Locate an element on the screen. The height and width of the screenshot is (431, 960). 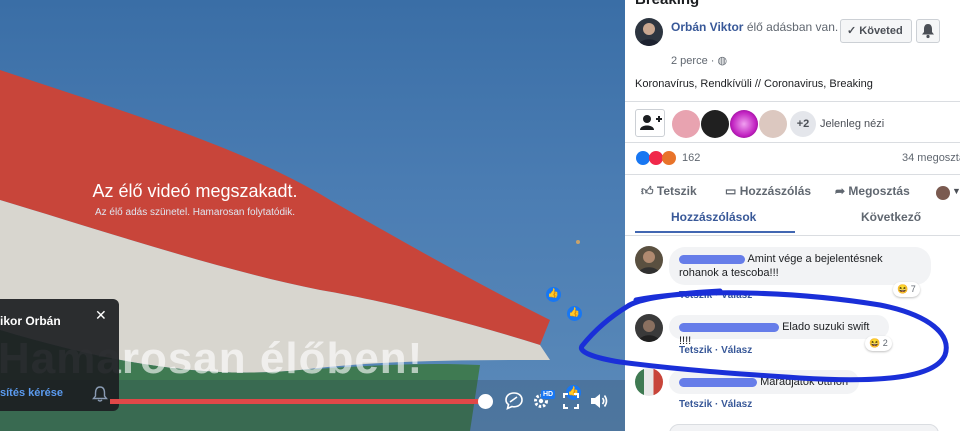
stream-interrupted-title: Az élő videó megszakadt. is located at coordinates (195, 191).